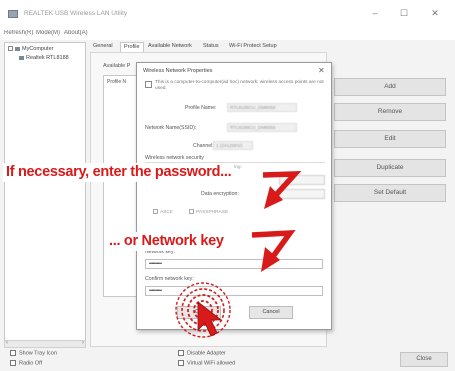  What do you see at coordinates (227, 34) in the screenshot?
I see `menu-bar: Refresh(R) Mode(M) About(A)` at bounding box center [227, 34].